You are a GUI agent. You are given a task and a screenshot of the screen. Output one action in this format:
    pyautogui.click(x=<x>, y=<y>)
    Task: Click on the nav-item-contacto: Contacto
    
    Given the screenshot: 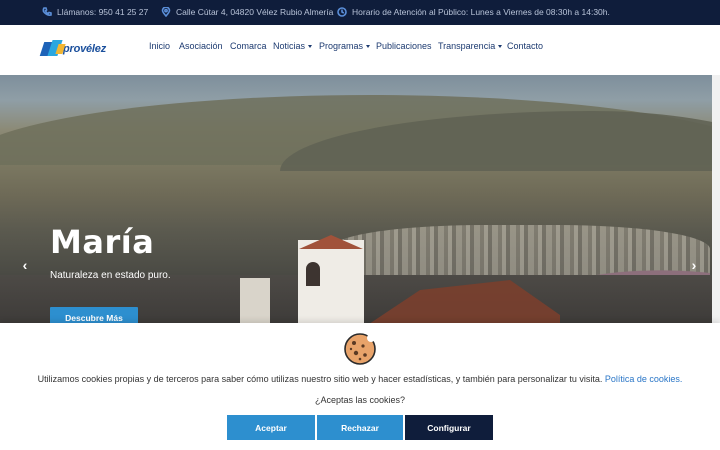 What is the action you would take?
    pyautogui.click(x=525, y=46)
    